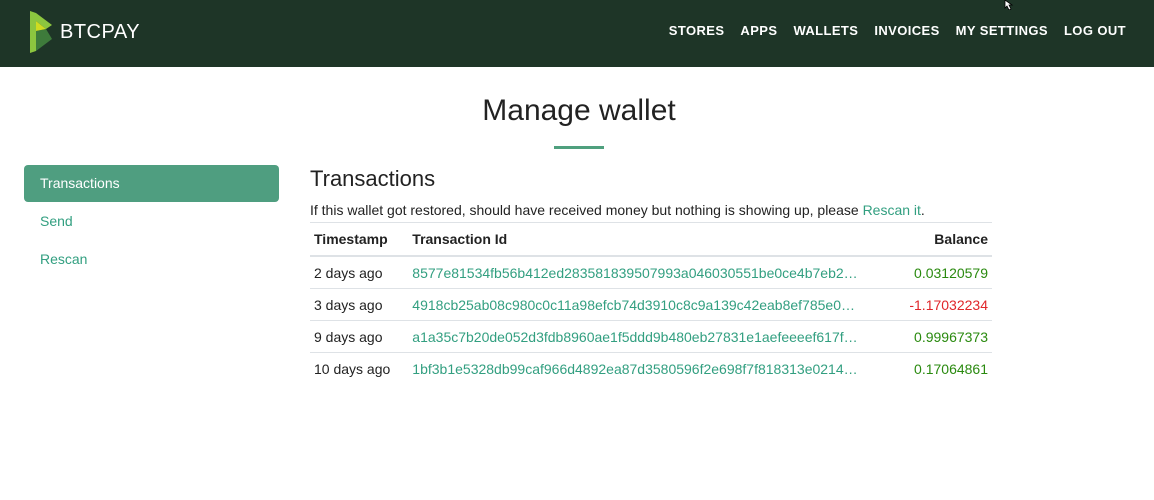  Describe the element at coordinates (359, 272) in the screenshot. I see `row-timestamp: 2 days ago` at that location.